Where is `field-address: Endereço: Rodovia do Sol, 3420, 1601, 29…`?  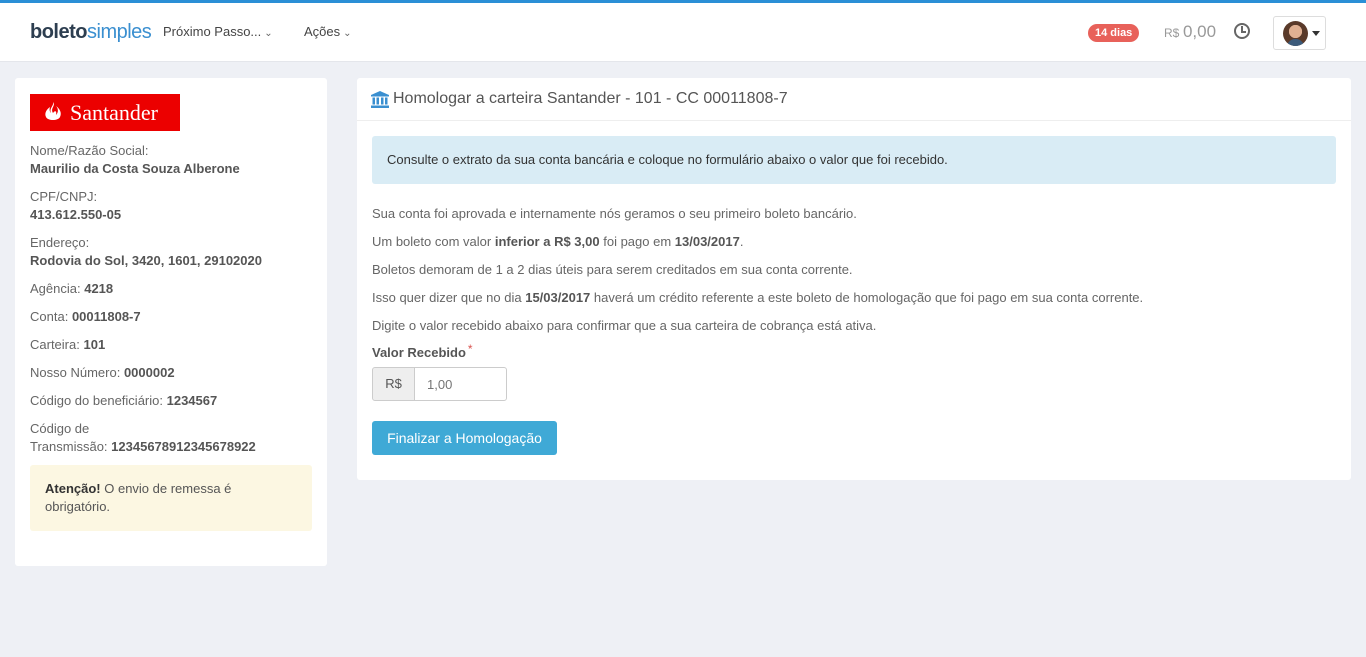
field-address: Endereço: Rodovia do Sol, 3420, 1601, 29… is located at coordinates (146, 251).